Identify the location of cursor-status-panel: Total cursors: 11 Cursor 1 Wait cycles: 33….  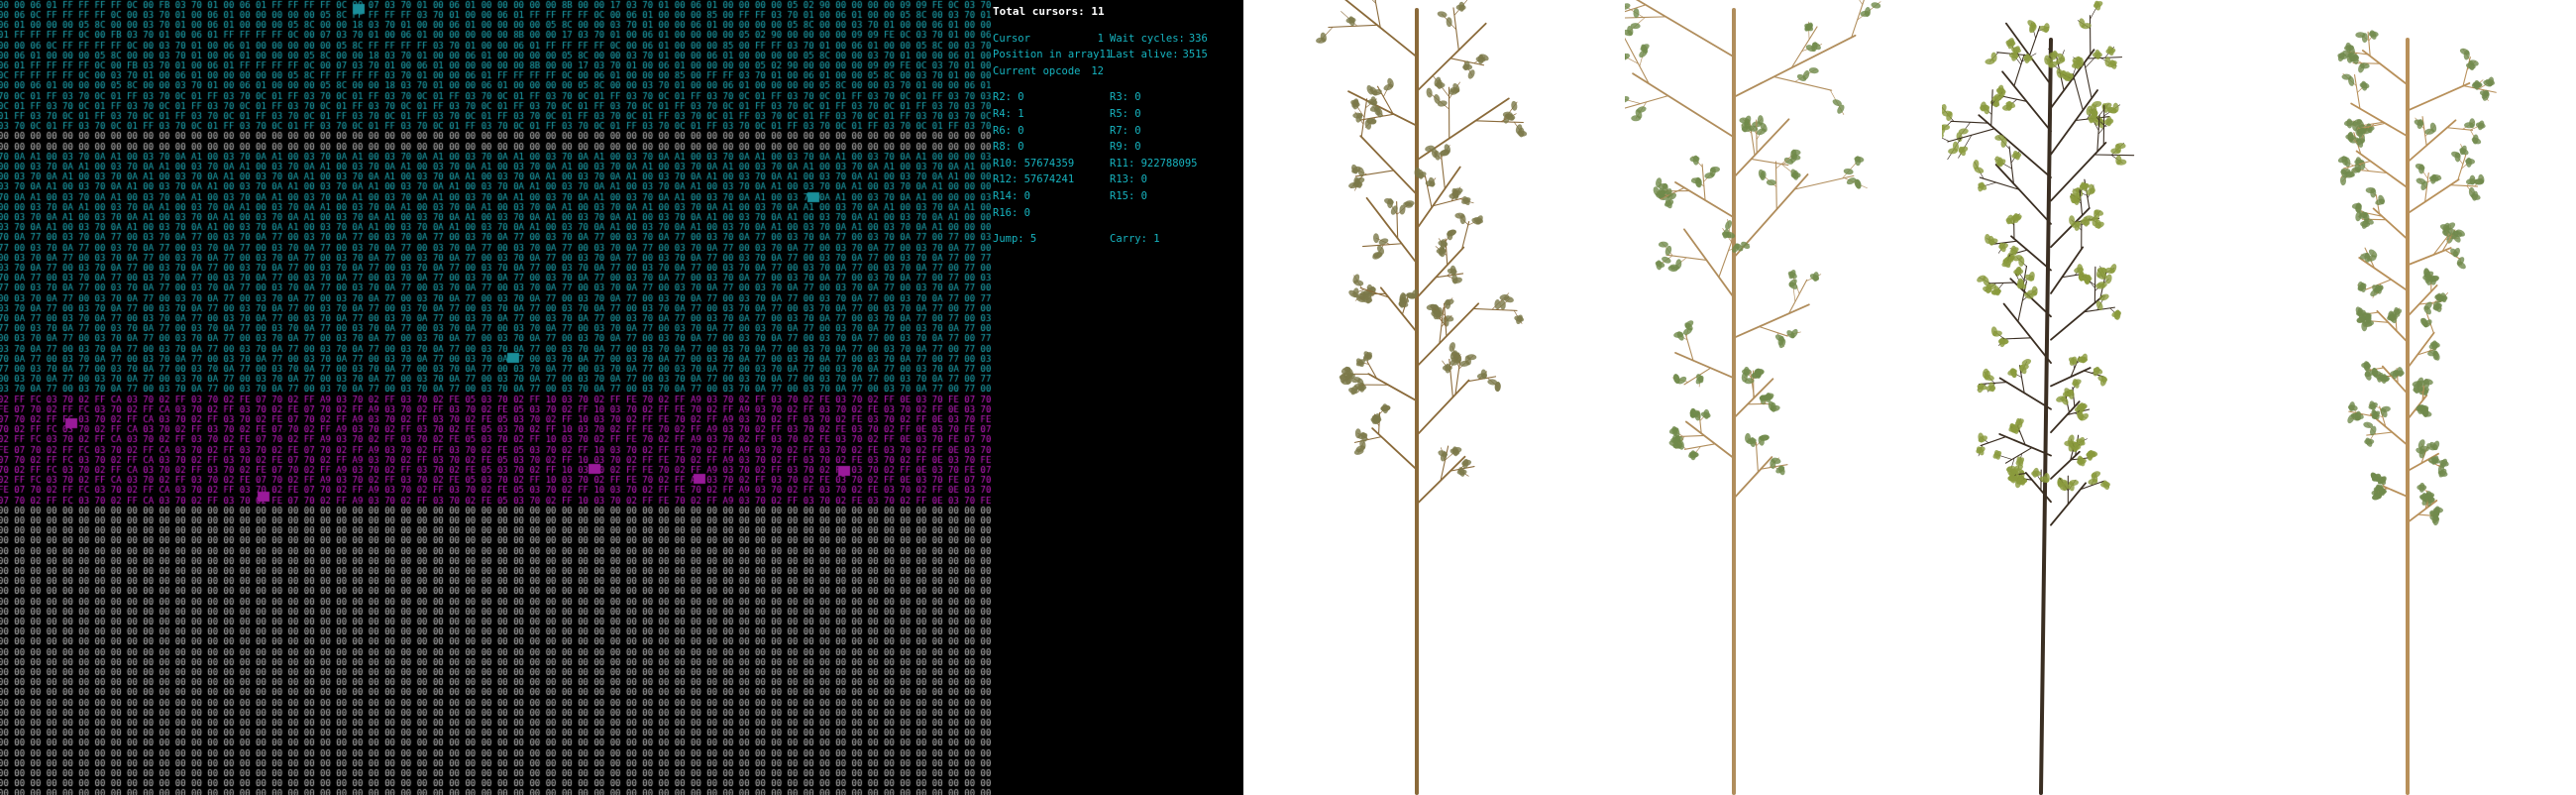
(1116, 126).